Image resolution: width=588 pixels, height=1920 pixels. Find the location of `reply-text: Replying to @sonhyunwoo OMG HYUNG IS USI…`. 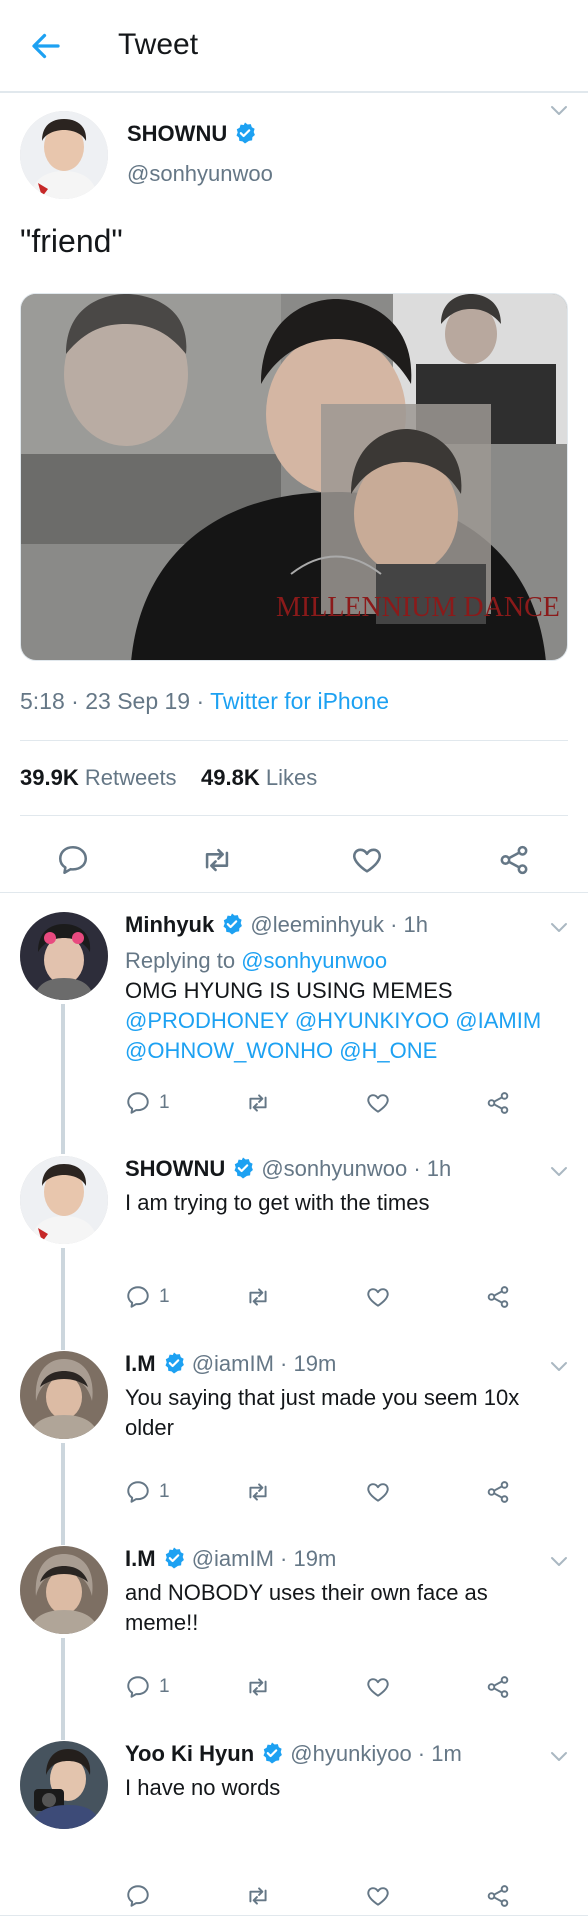

reply-text: Replying to @sonhyunwoo OMG HYUNG IS USI… is located at coordinates (345, 1006).